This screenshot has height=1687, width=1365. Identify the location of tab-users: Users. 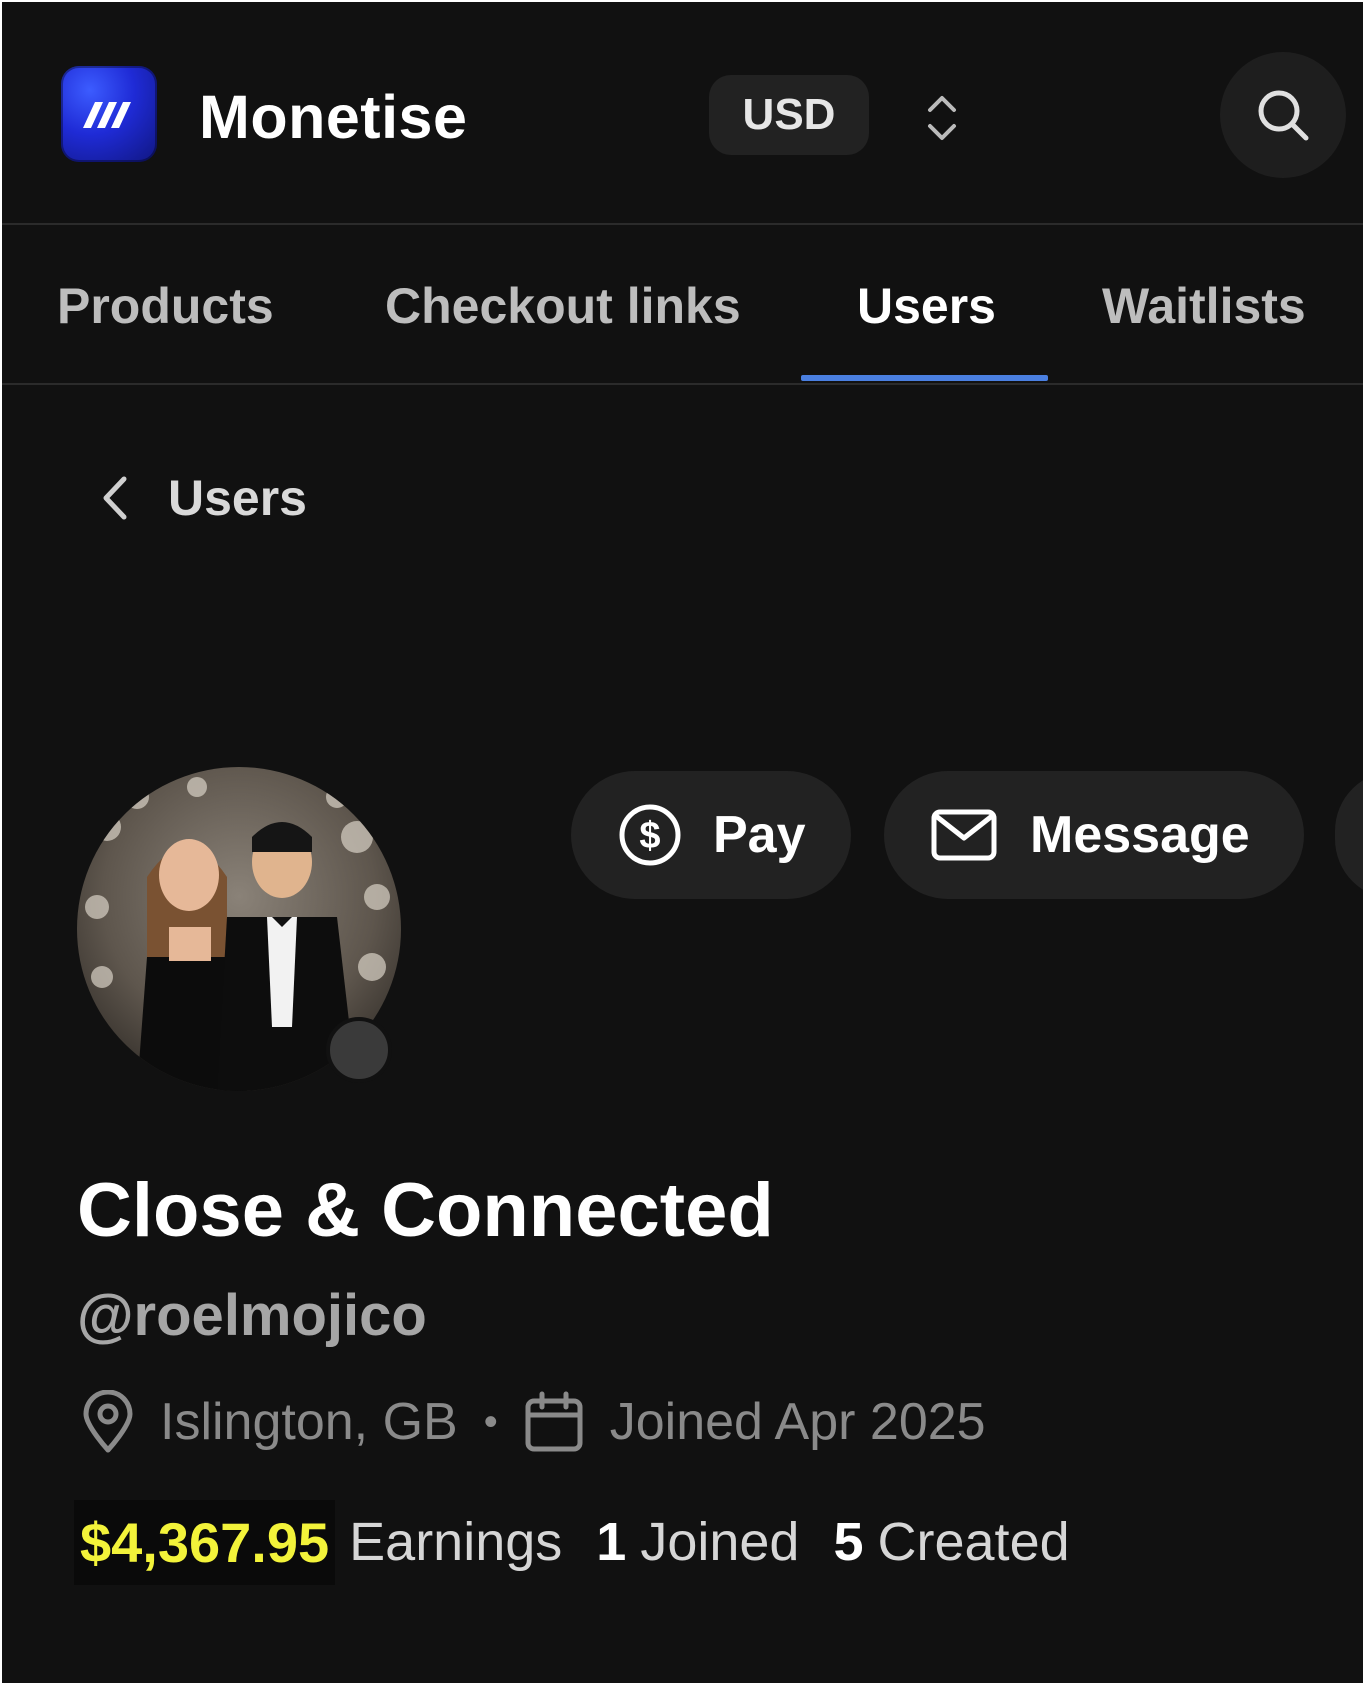
(926, 306).